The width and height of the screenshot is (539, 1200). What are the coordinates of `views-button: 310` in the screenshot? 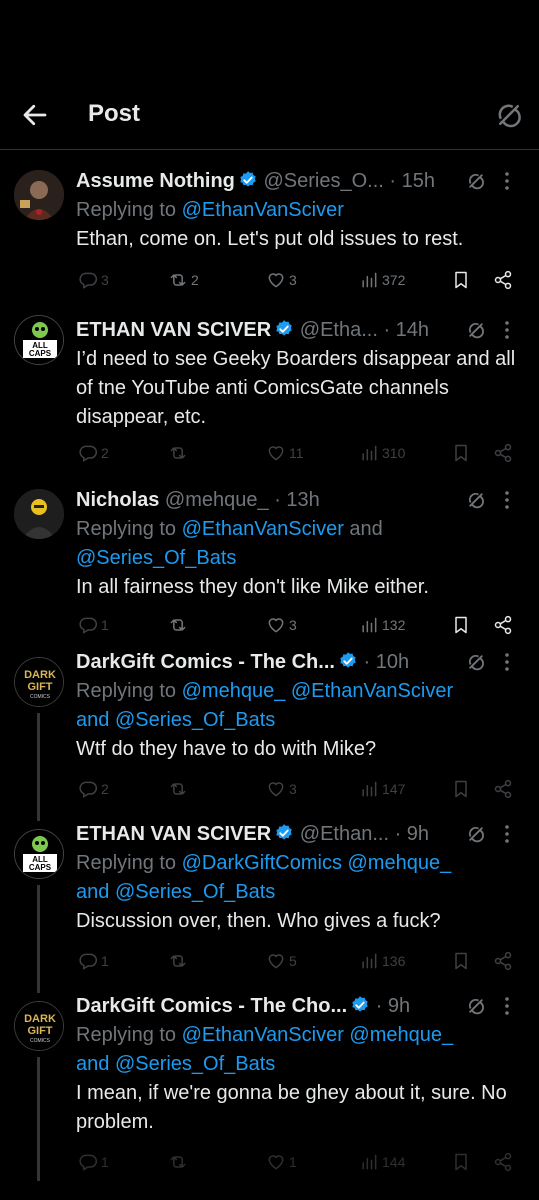 It's located at (382, 453).